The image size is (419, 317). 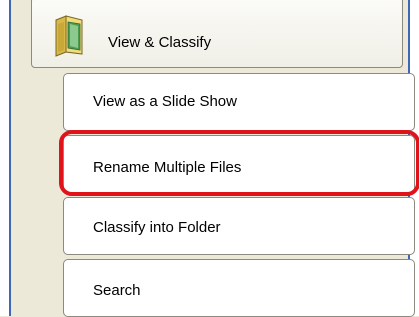 I want to click on header-label: View & Classify, so click(x=160, y=42).